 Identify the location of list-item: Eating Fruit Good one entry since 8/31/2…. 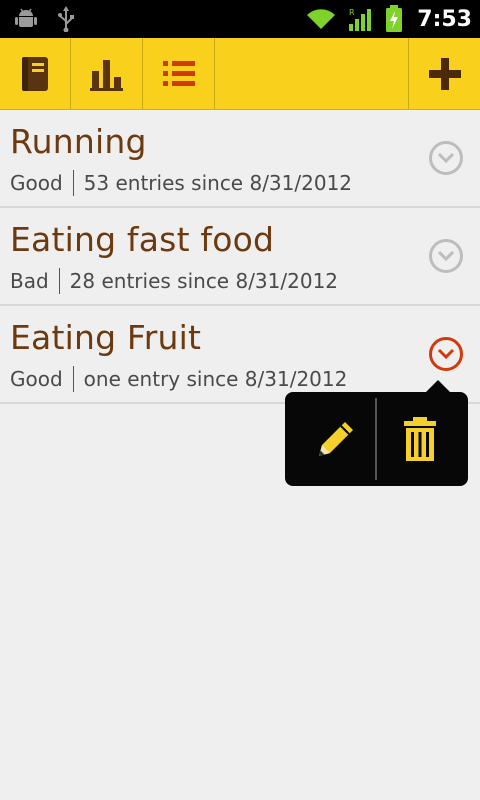
(240, 355).